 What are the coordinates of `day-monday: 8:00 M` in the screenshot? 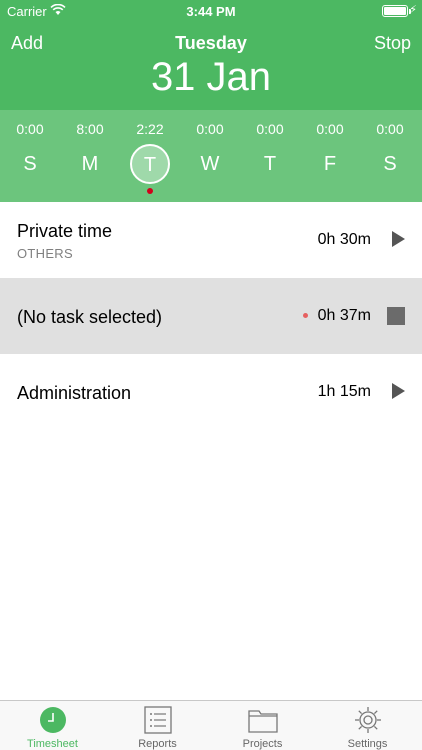 It's located at (90, 156).